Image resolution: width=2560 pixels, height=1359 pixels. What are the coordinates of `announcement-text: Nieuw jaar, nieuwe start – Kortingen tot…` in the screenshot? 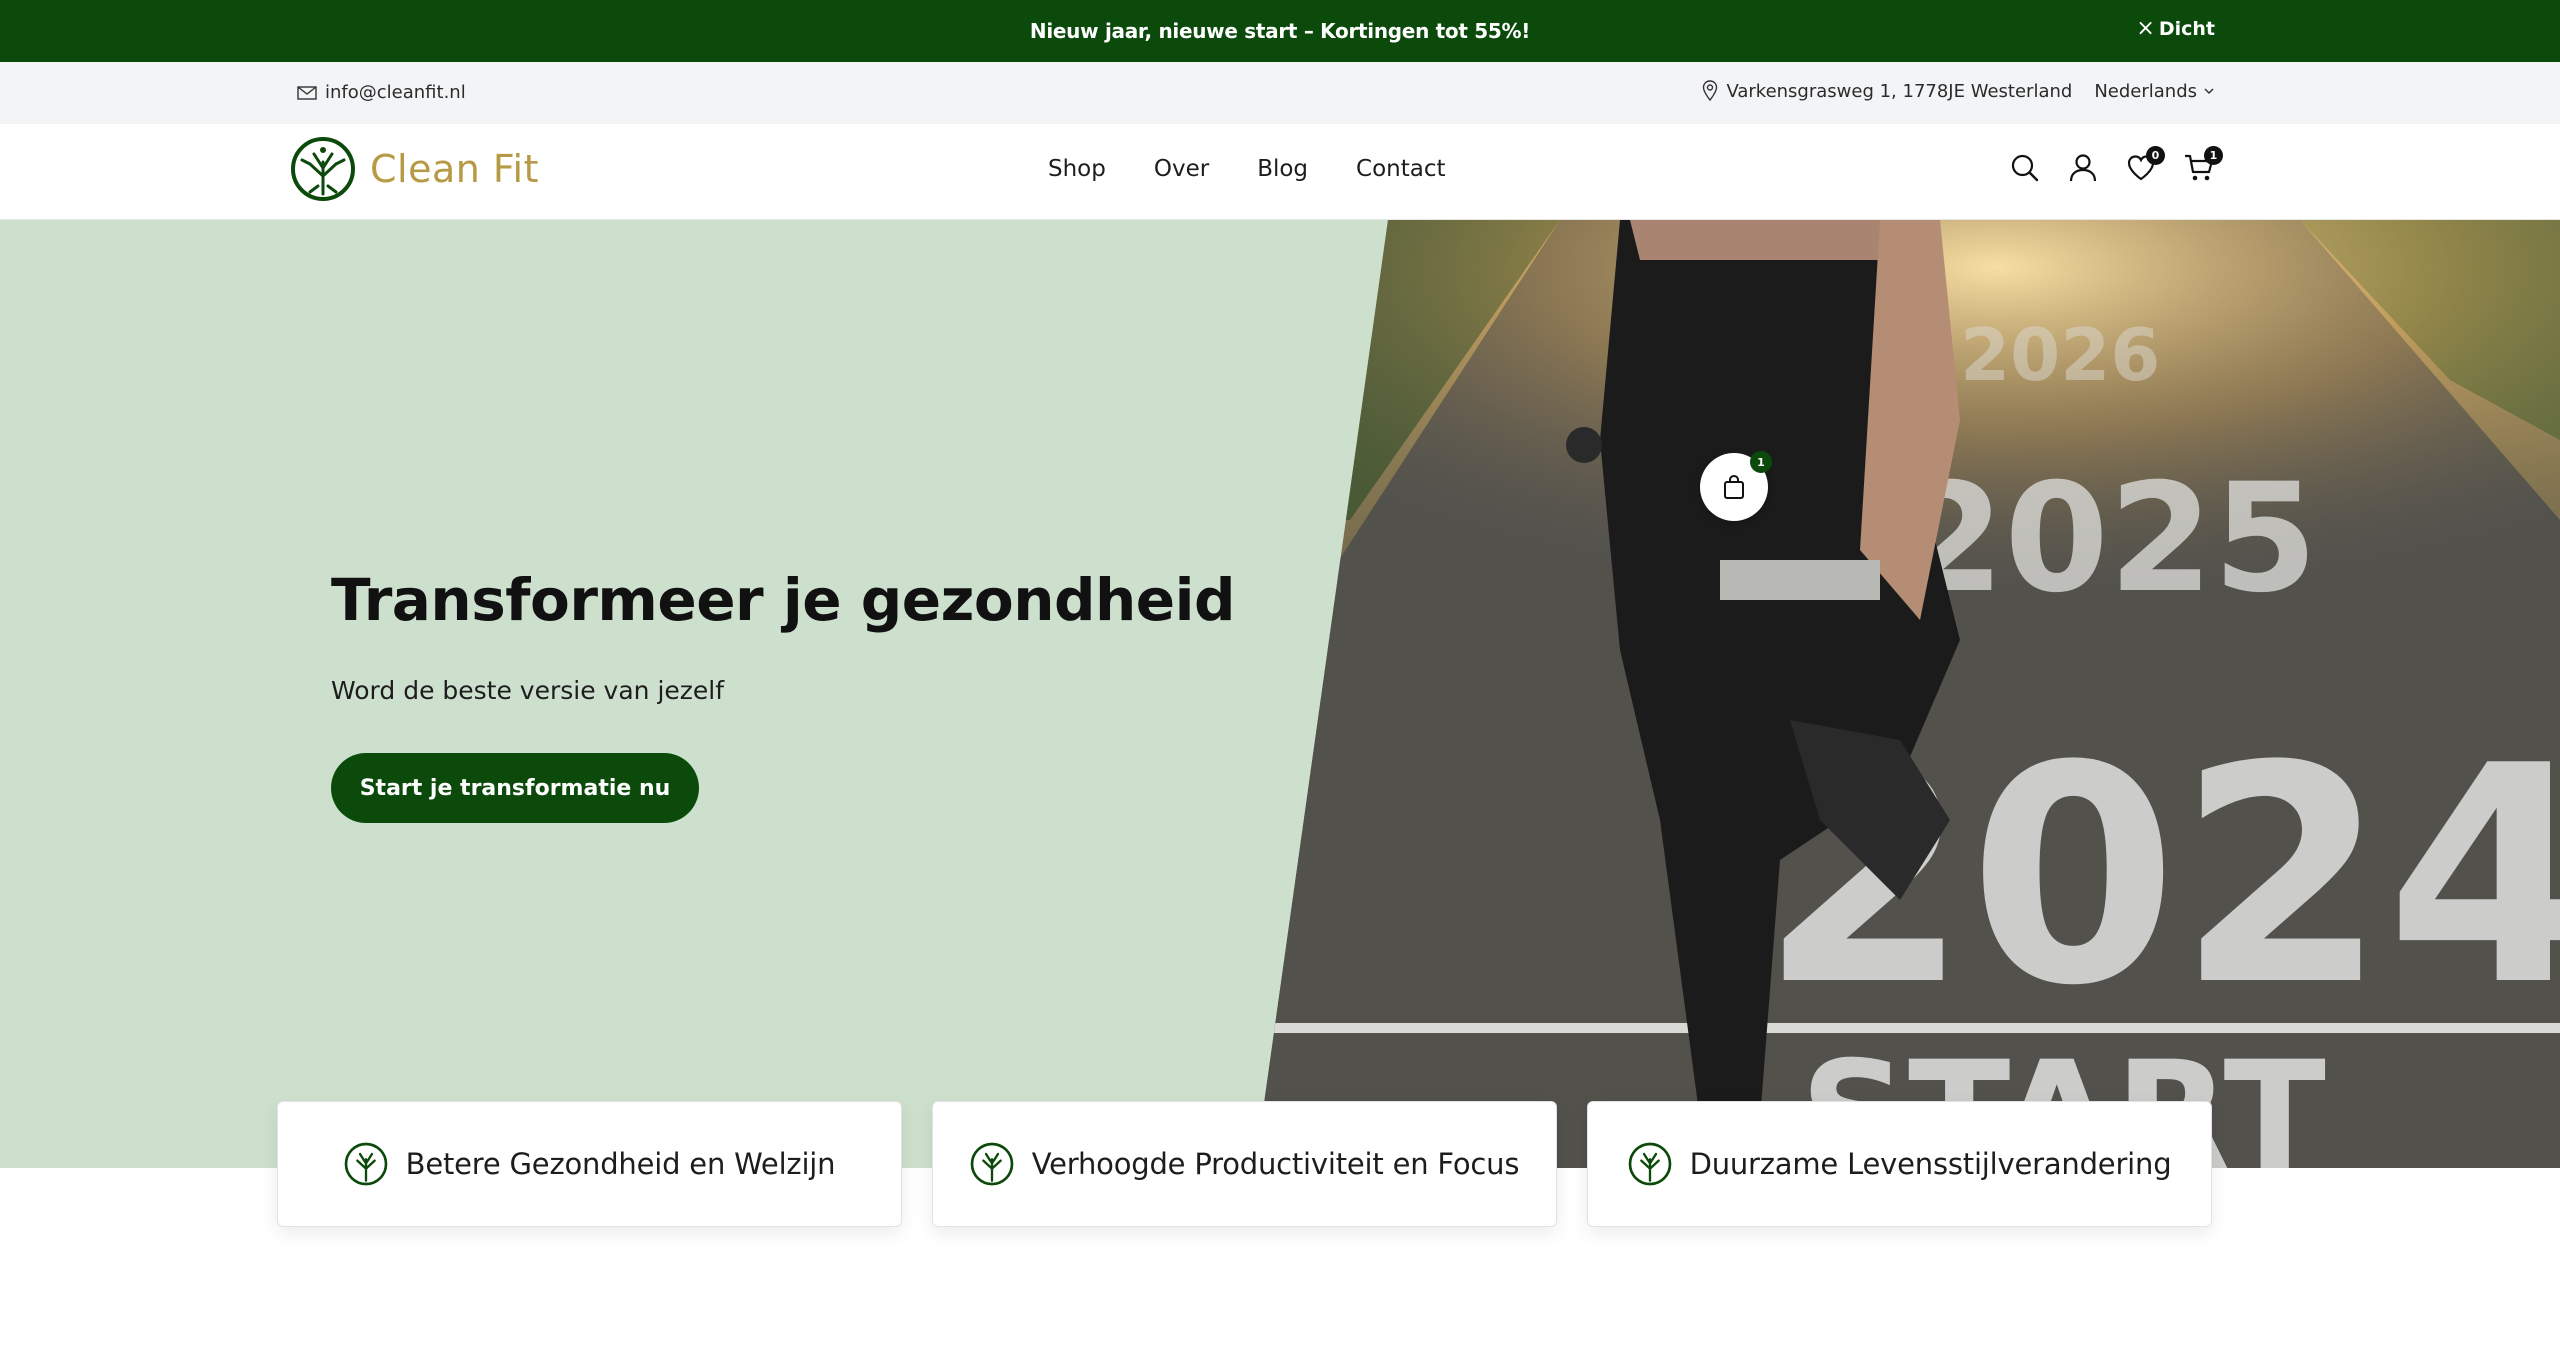 It's located at (1280, 31).